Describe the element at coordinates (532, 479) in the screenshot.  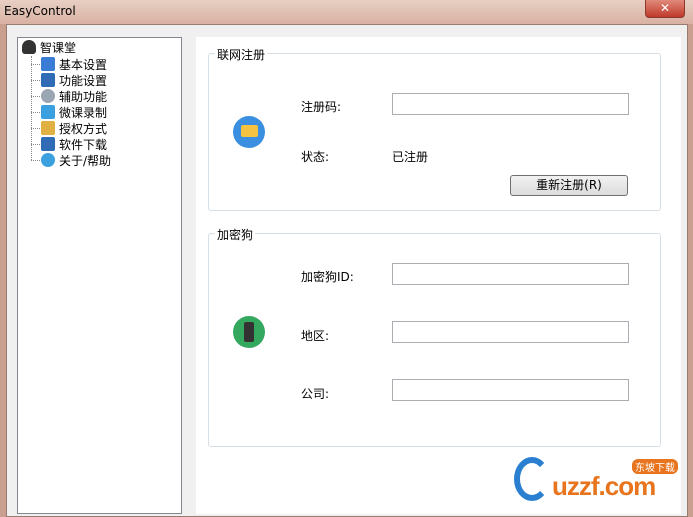
I see `logo-mark-icon` at that location.